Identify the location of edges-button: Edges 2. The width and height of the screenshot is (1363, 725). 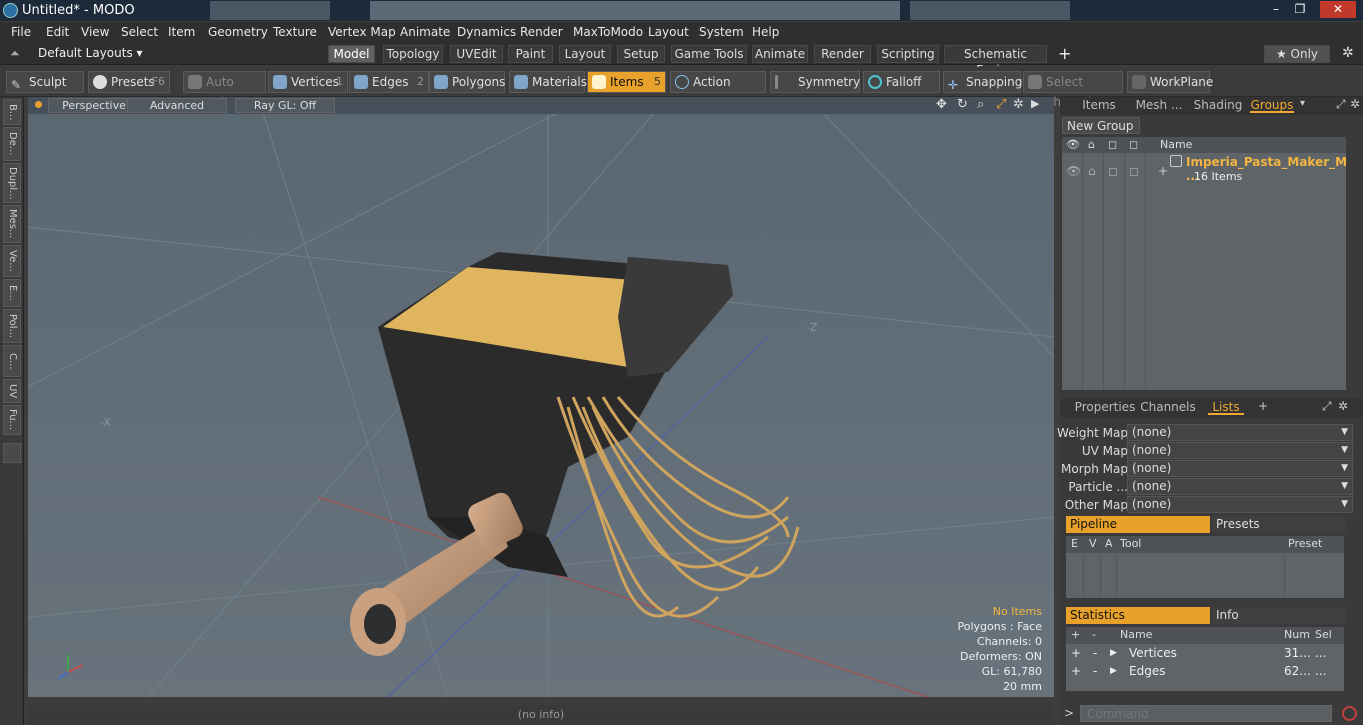
(389, 82).